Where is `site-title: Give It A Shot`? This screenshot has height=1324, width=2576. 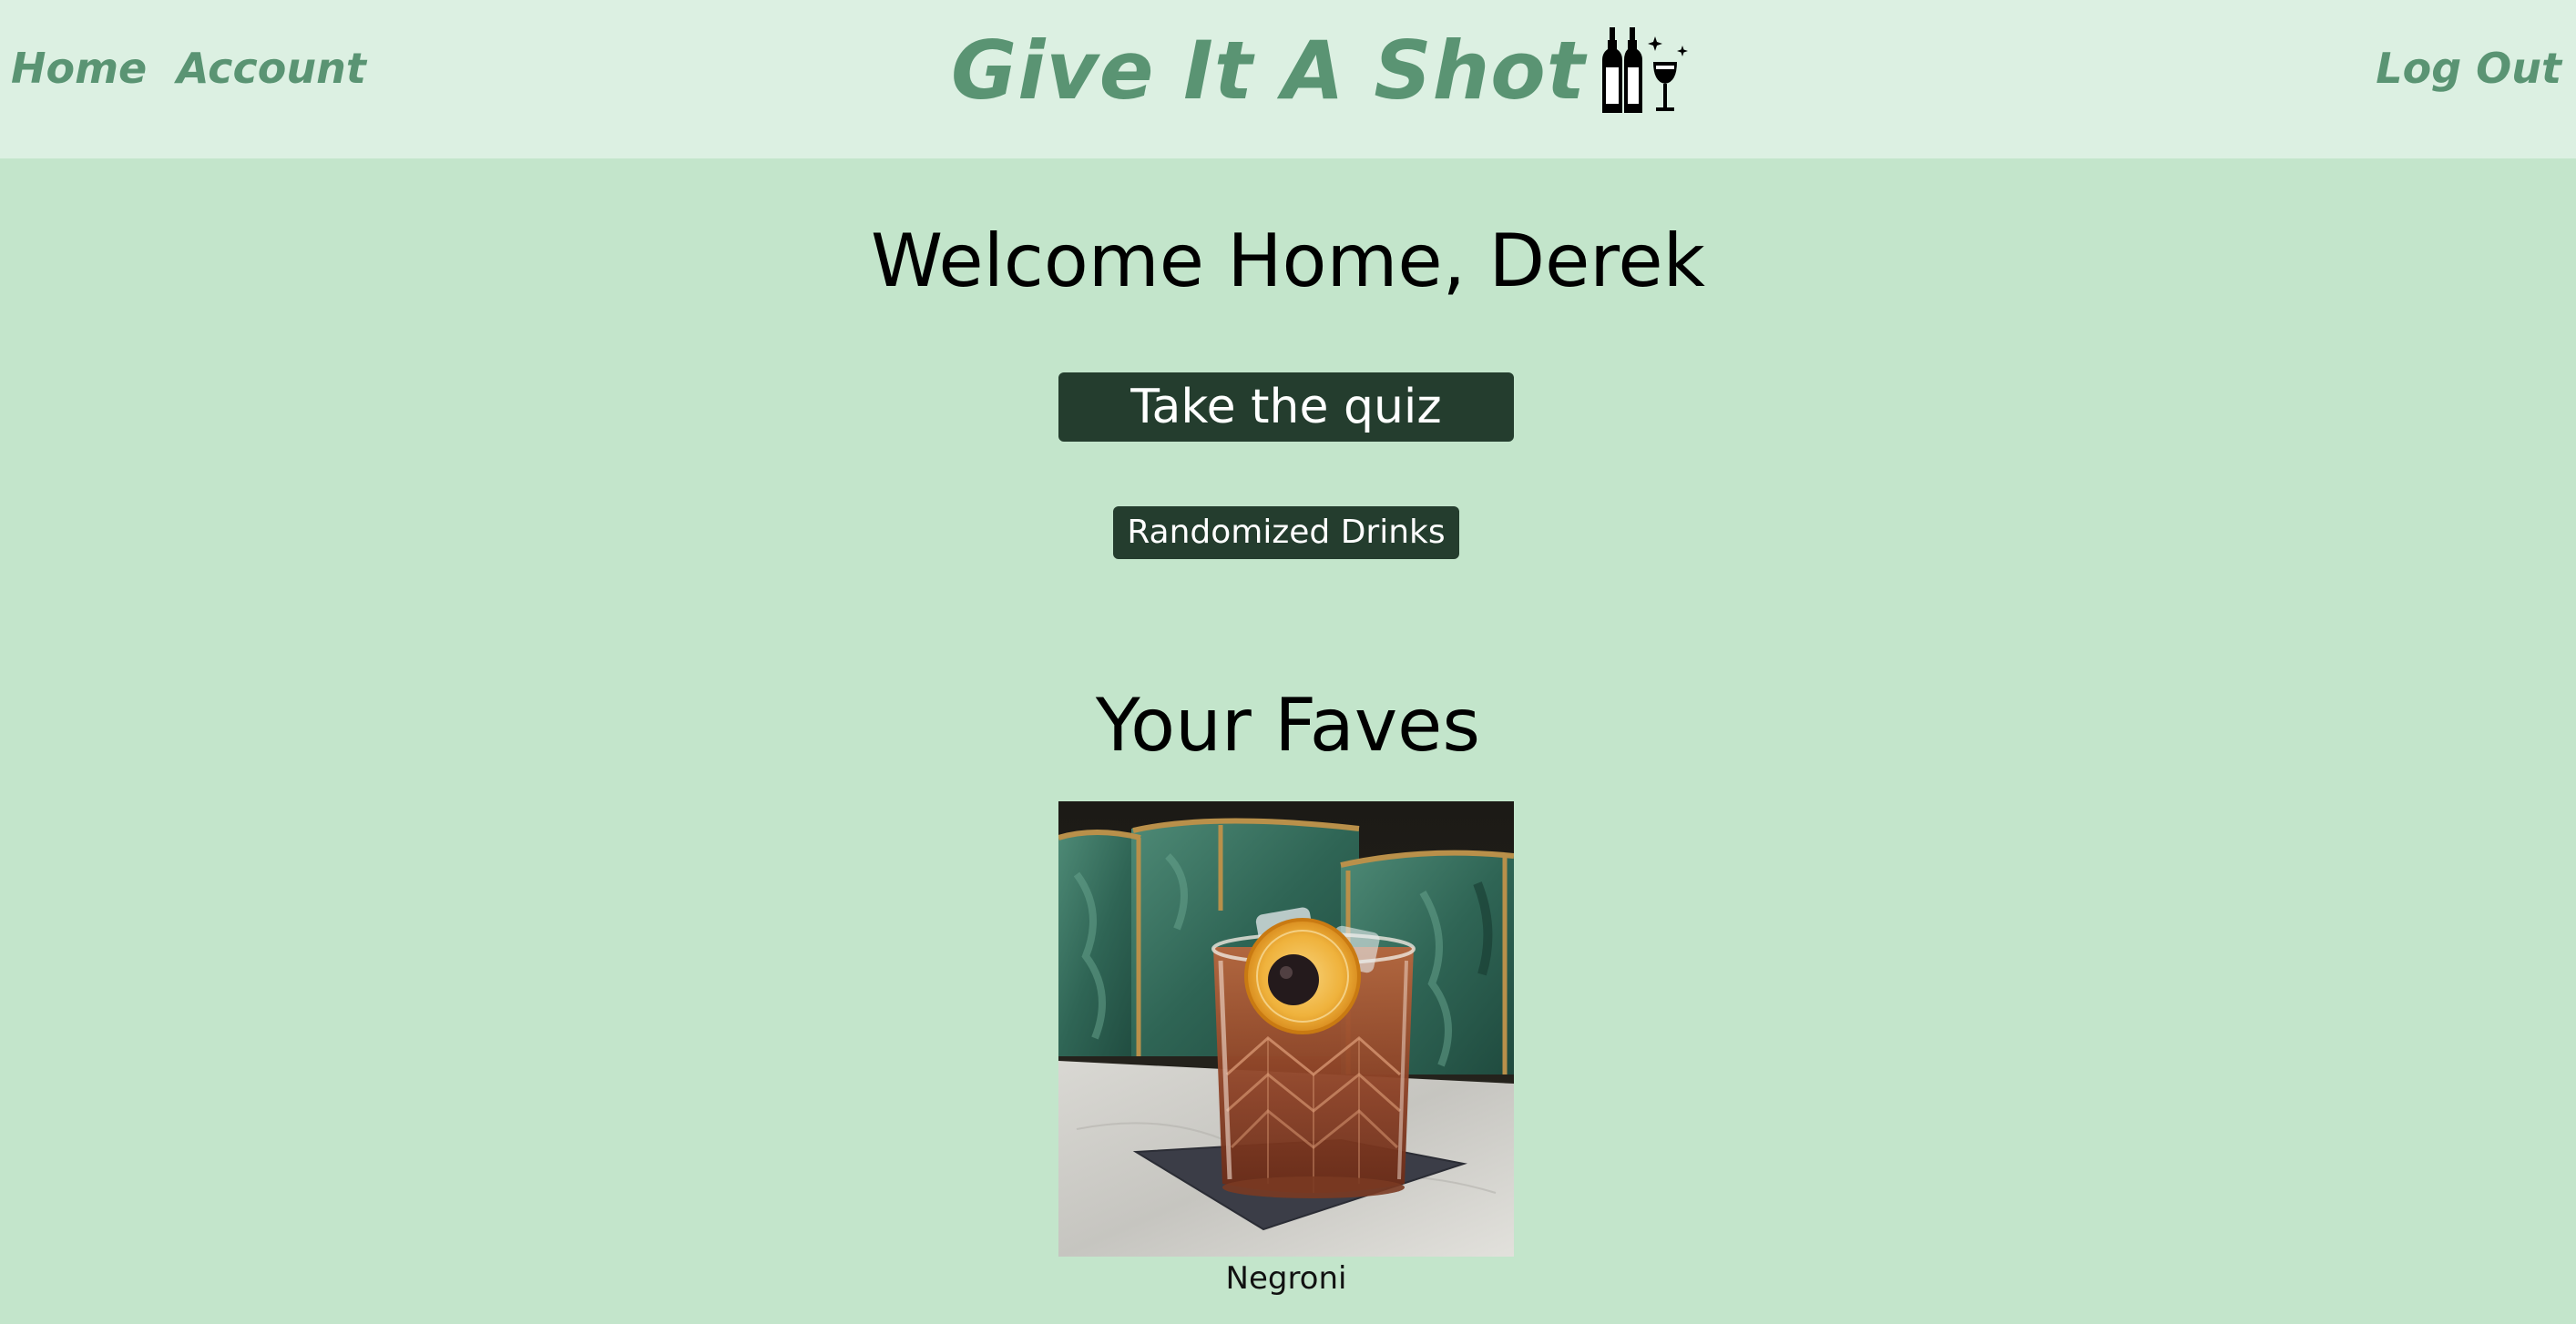
site-title: Give It A Shot is located at coordinates (1268, 70).